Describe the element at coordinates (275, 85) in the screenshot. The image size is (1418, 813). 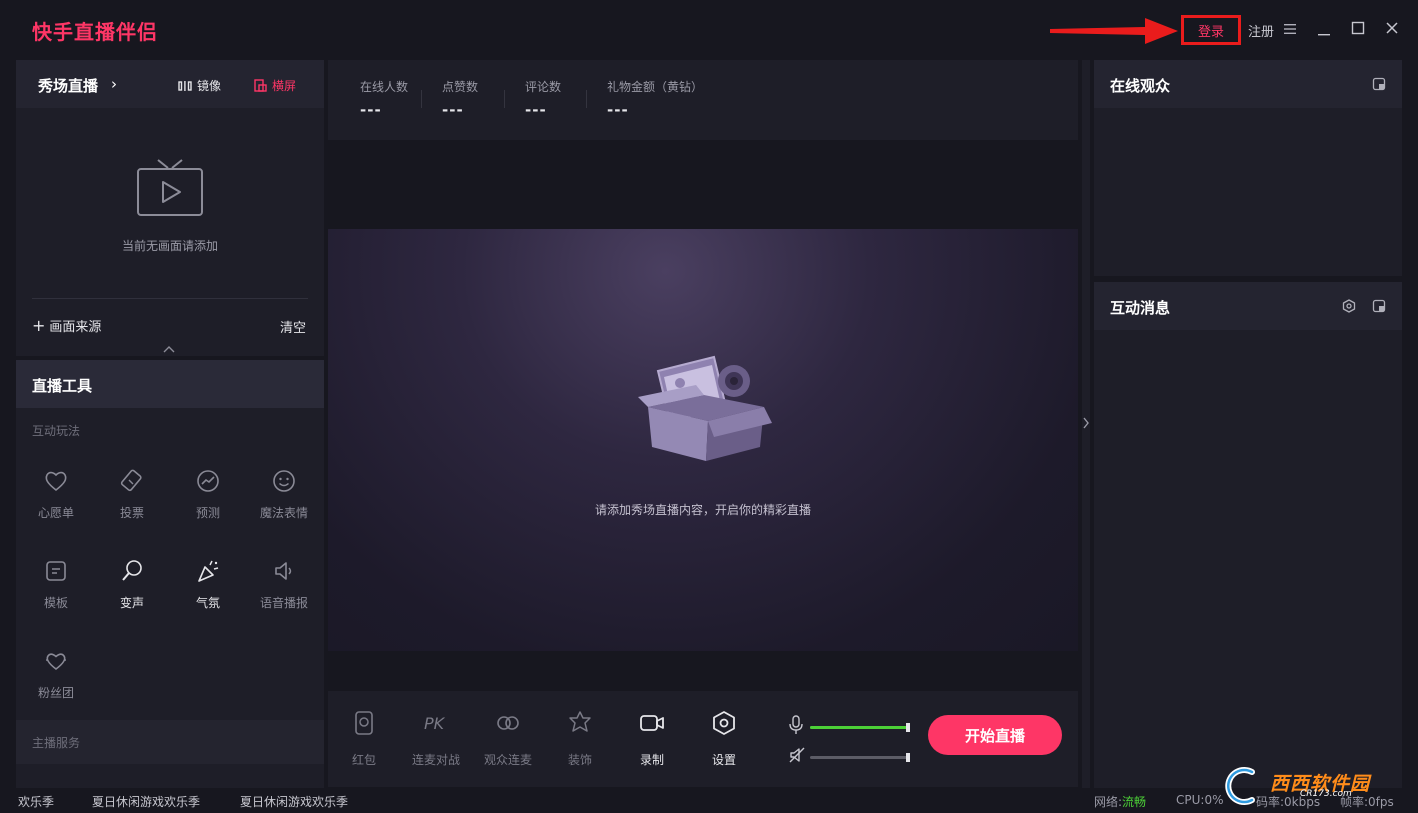
I see `landscape-button: 横屏` at that location.